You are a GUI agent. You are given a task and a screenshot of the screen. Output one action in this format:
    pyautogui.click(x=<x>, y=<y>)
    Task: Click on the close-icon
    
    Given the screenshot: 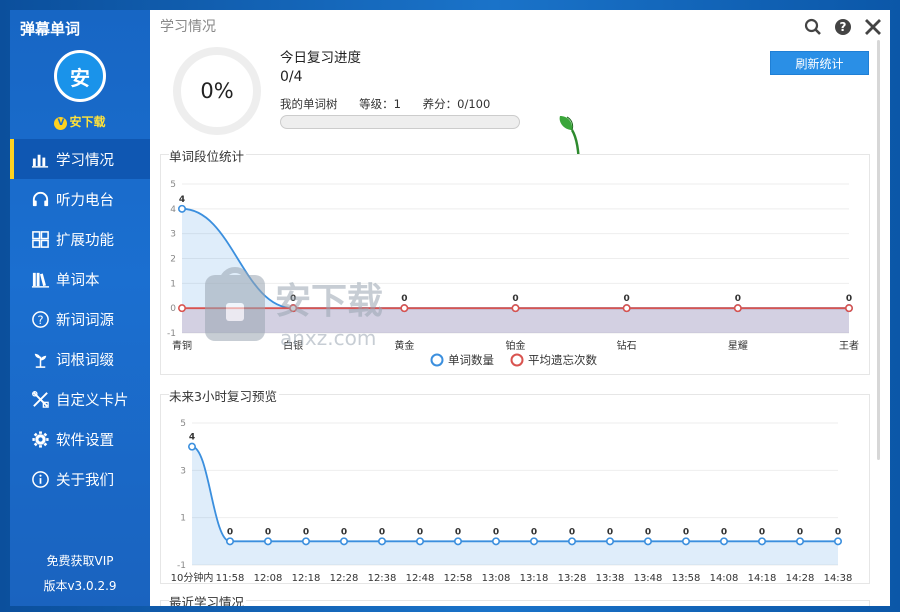 What is the action you would take?
    pyautogui.click(x=873, y=27)
    